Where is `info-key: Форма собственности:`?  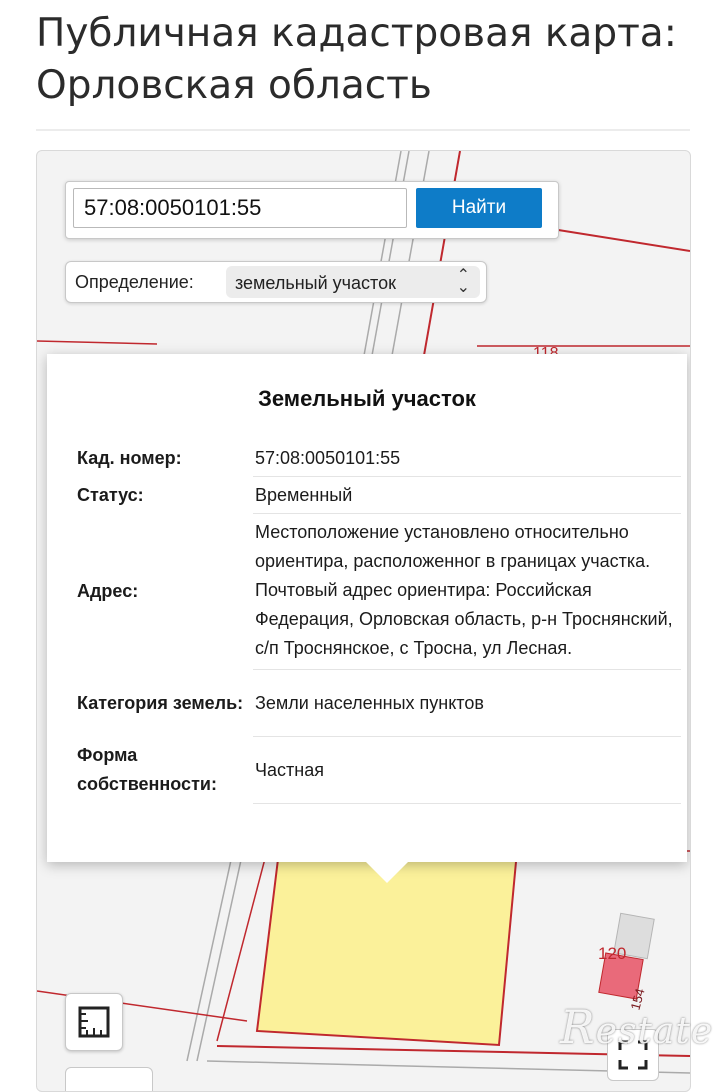
info-key: Форма собственности: is located at coordinates (147, 769).